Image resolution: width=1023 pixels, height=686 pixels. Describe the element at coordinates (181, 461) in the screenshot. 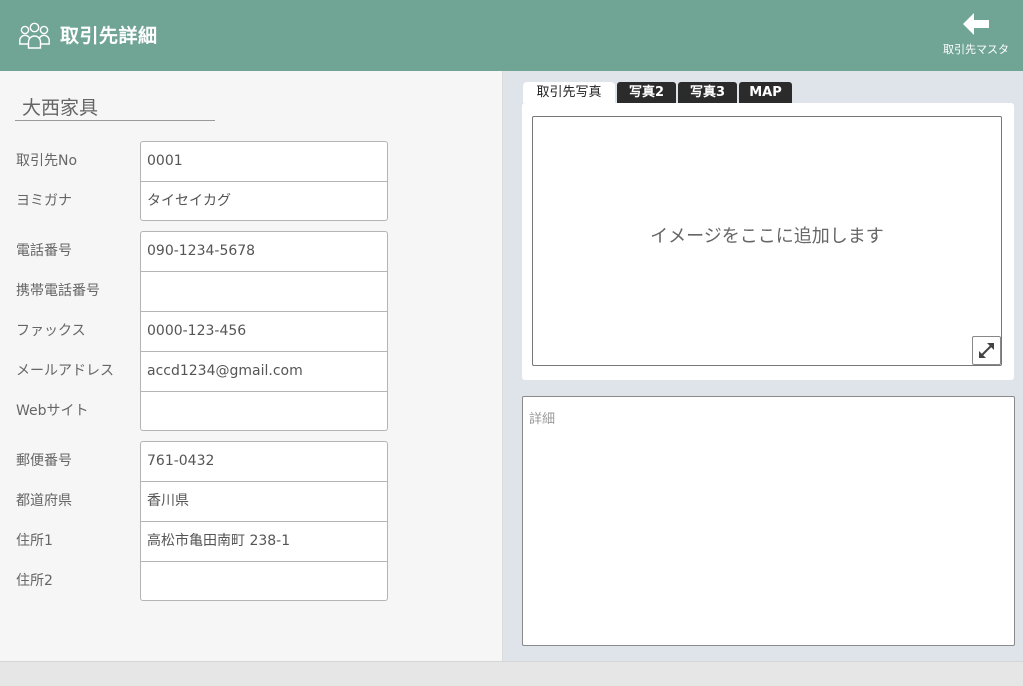

I see `field-value: 761-0432` at that location.